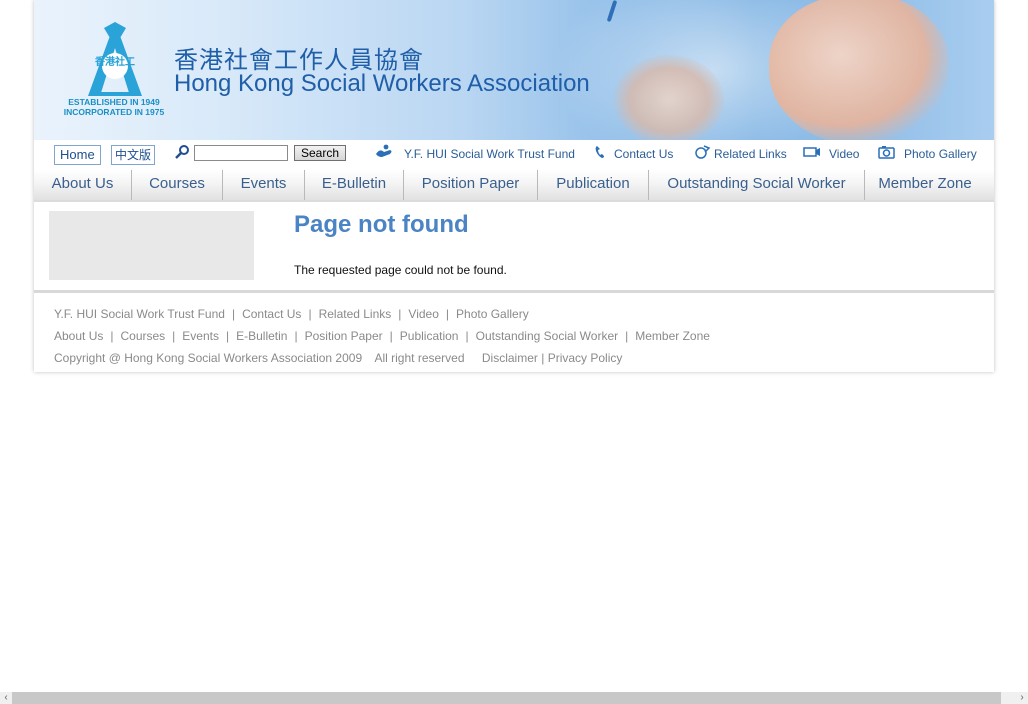 Image resolution: width=1028 pixels, height=704 pixels. I want to click on footer-link-photo-gallery: Photo Gallery, so click(492, 314).